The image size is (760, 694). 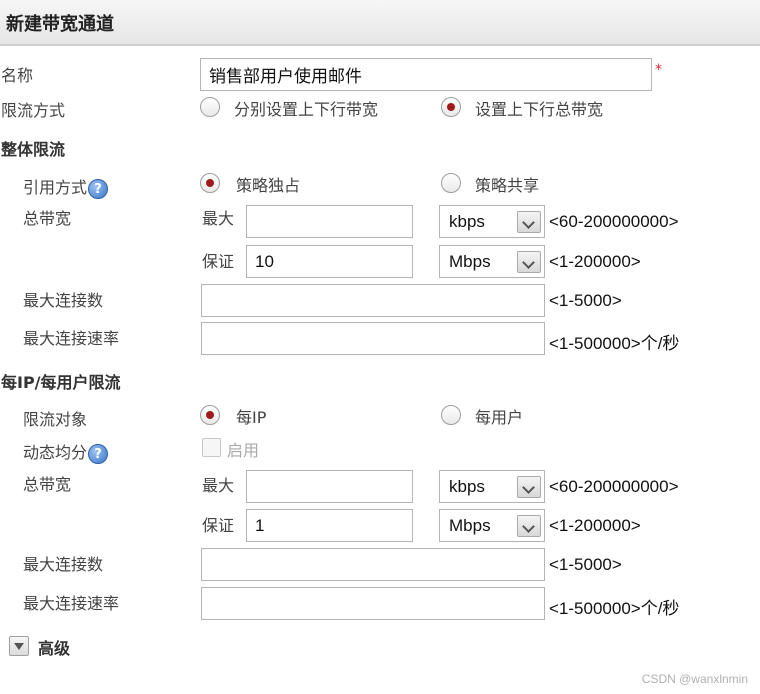 What do you see at coordinates (585, 564) in the screenshot?
I see `per-ip-max-conn-range: <1-5000>` at bounding box center [585, 564].